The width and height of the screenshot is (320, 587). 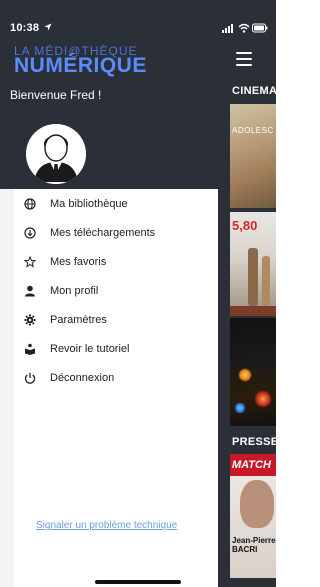 What do you see at coordinates (116, 261) in the screenshot?
I see `menu-item-favorites: Mes favoris` at bounding box center [116, 261].